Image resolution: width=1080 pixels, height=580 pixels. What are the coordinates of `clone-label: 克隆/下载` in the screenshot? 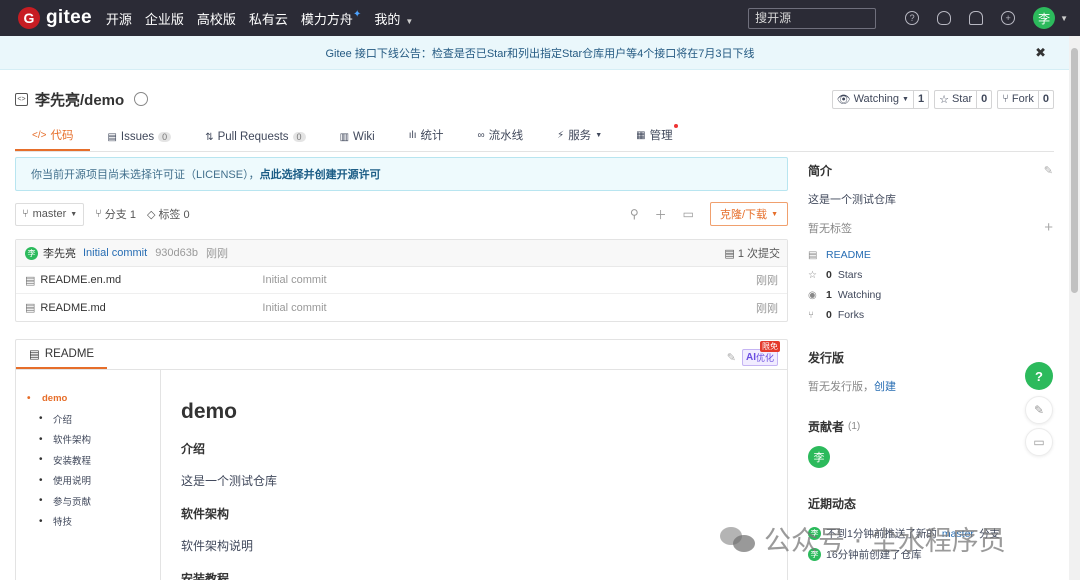 It's located at (744, 215).